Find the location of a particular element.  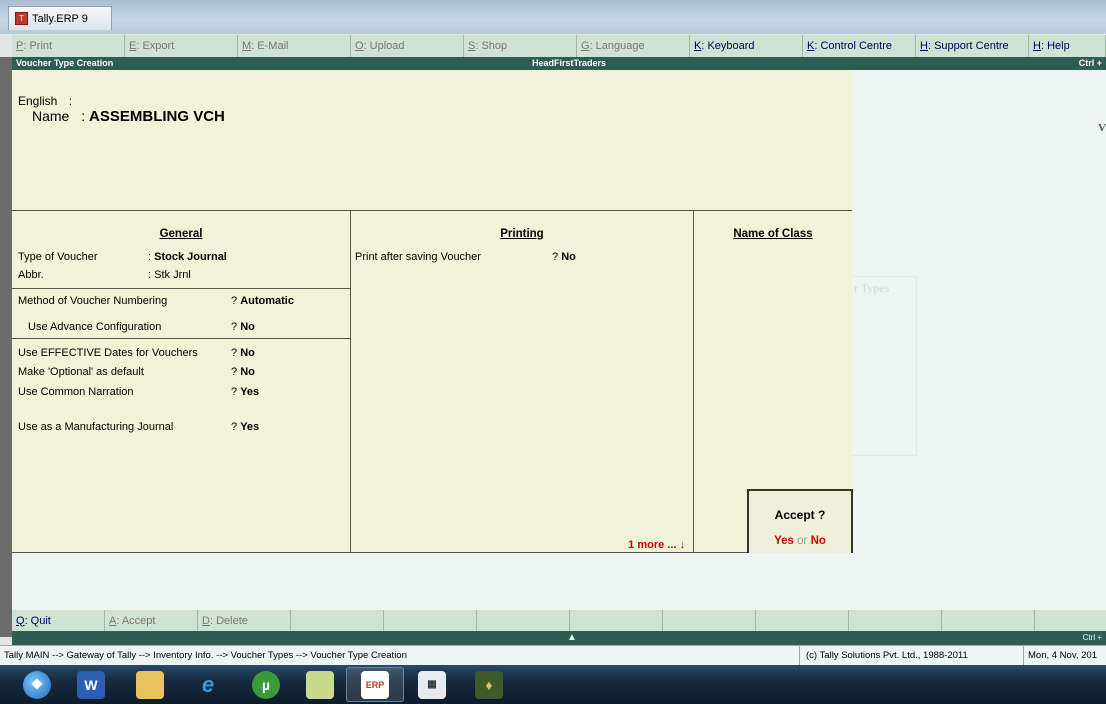

name-of-class-heading: Name of Class is located at coordinates (773, 234).